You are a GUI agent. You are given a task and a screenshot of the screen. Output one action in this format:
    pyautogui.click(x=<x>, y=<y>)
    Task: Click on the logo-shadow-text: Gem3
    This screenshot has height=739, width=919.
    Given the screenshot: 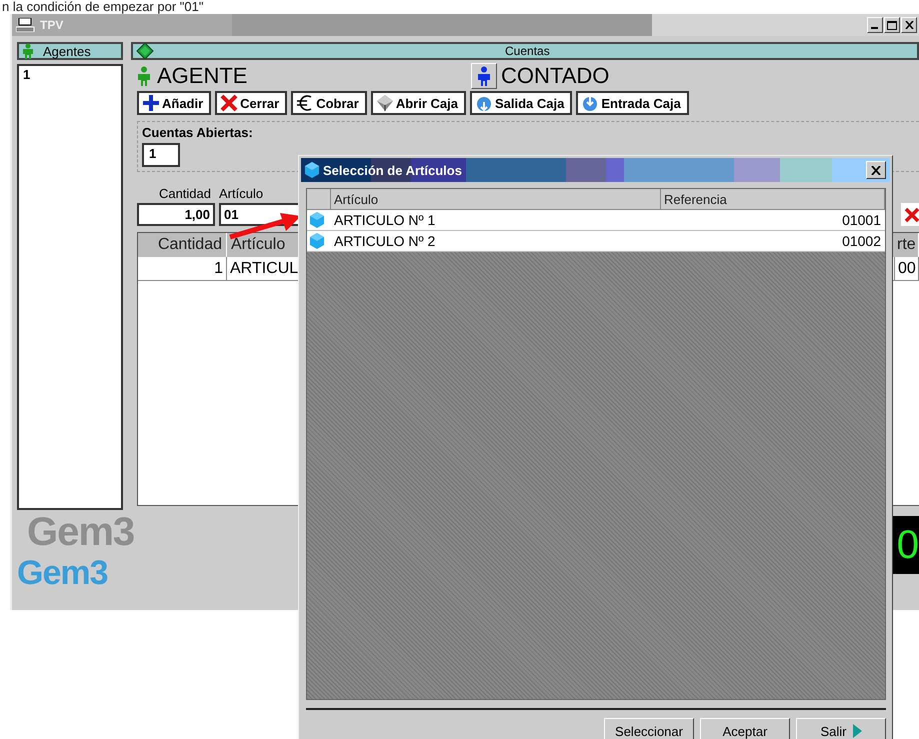 What is the action you would take?
    pyautogui.click(x=80, y=532)
    